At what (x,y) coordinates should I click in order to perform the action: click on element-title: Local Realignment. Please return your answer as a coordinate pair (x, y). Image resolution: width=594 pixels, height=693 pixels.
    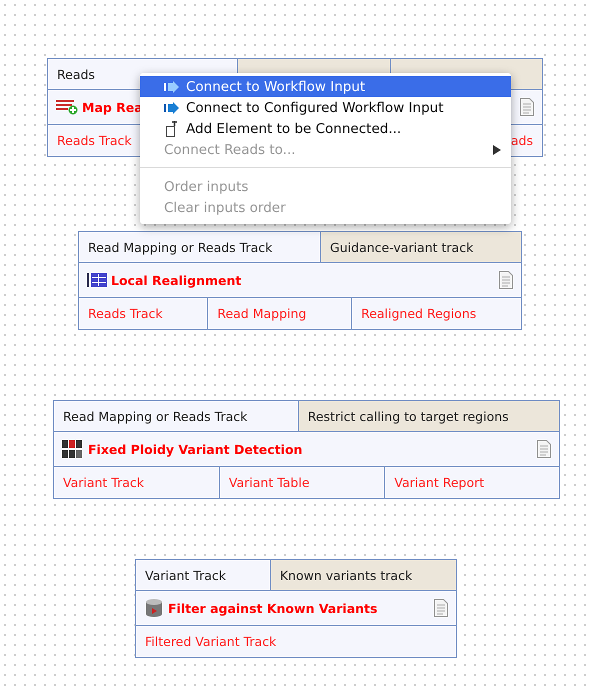
    Looking at the image, I should click on (176, 280).